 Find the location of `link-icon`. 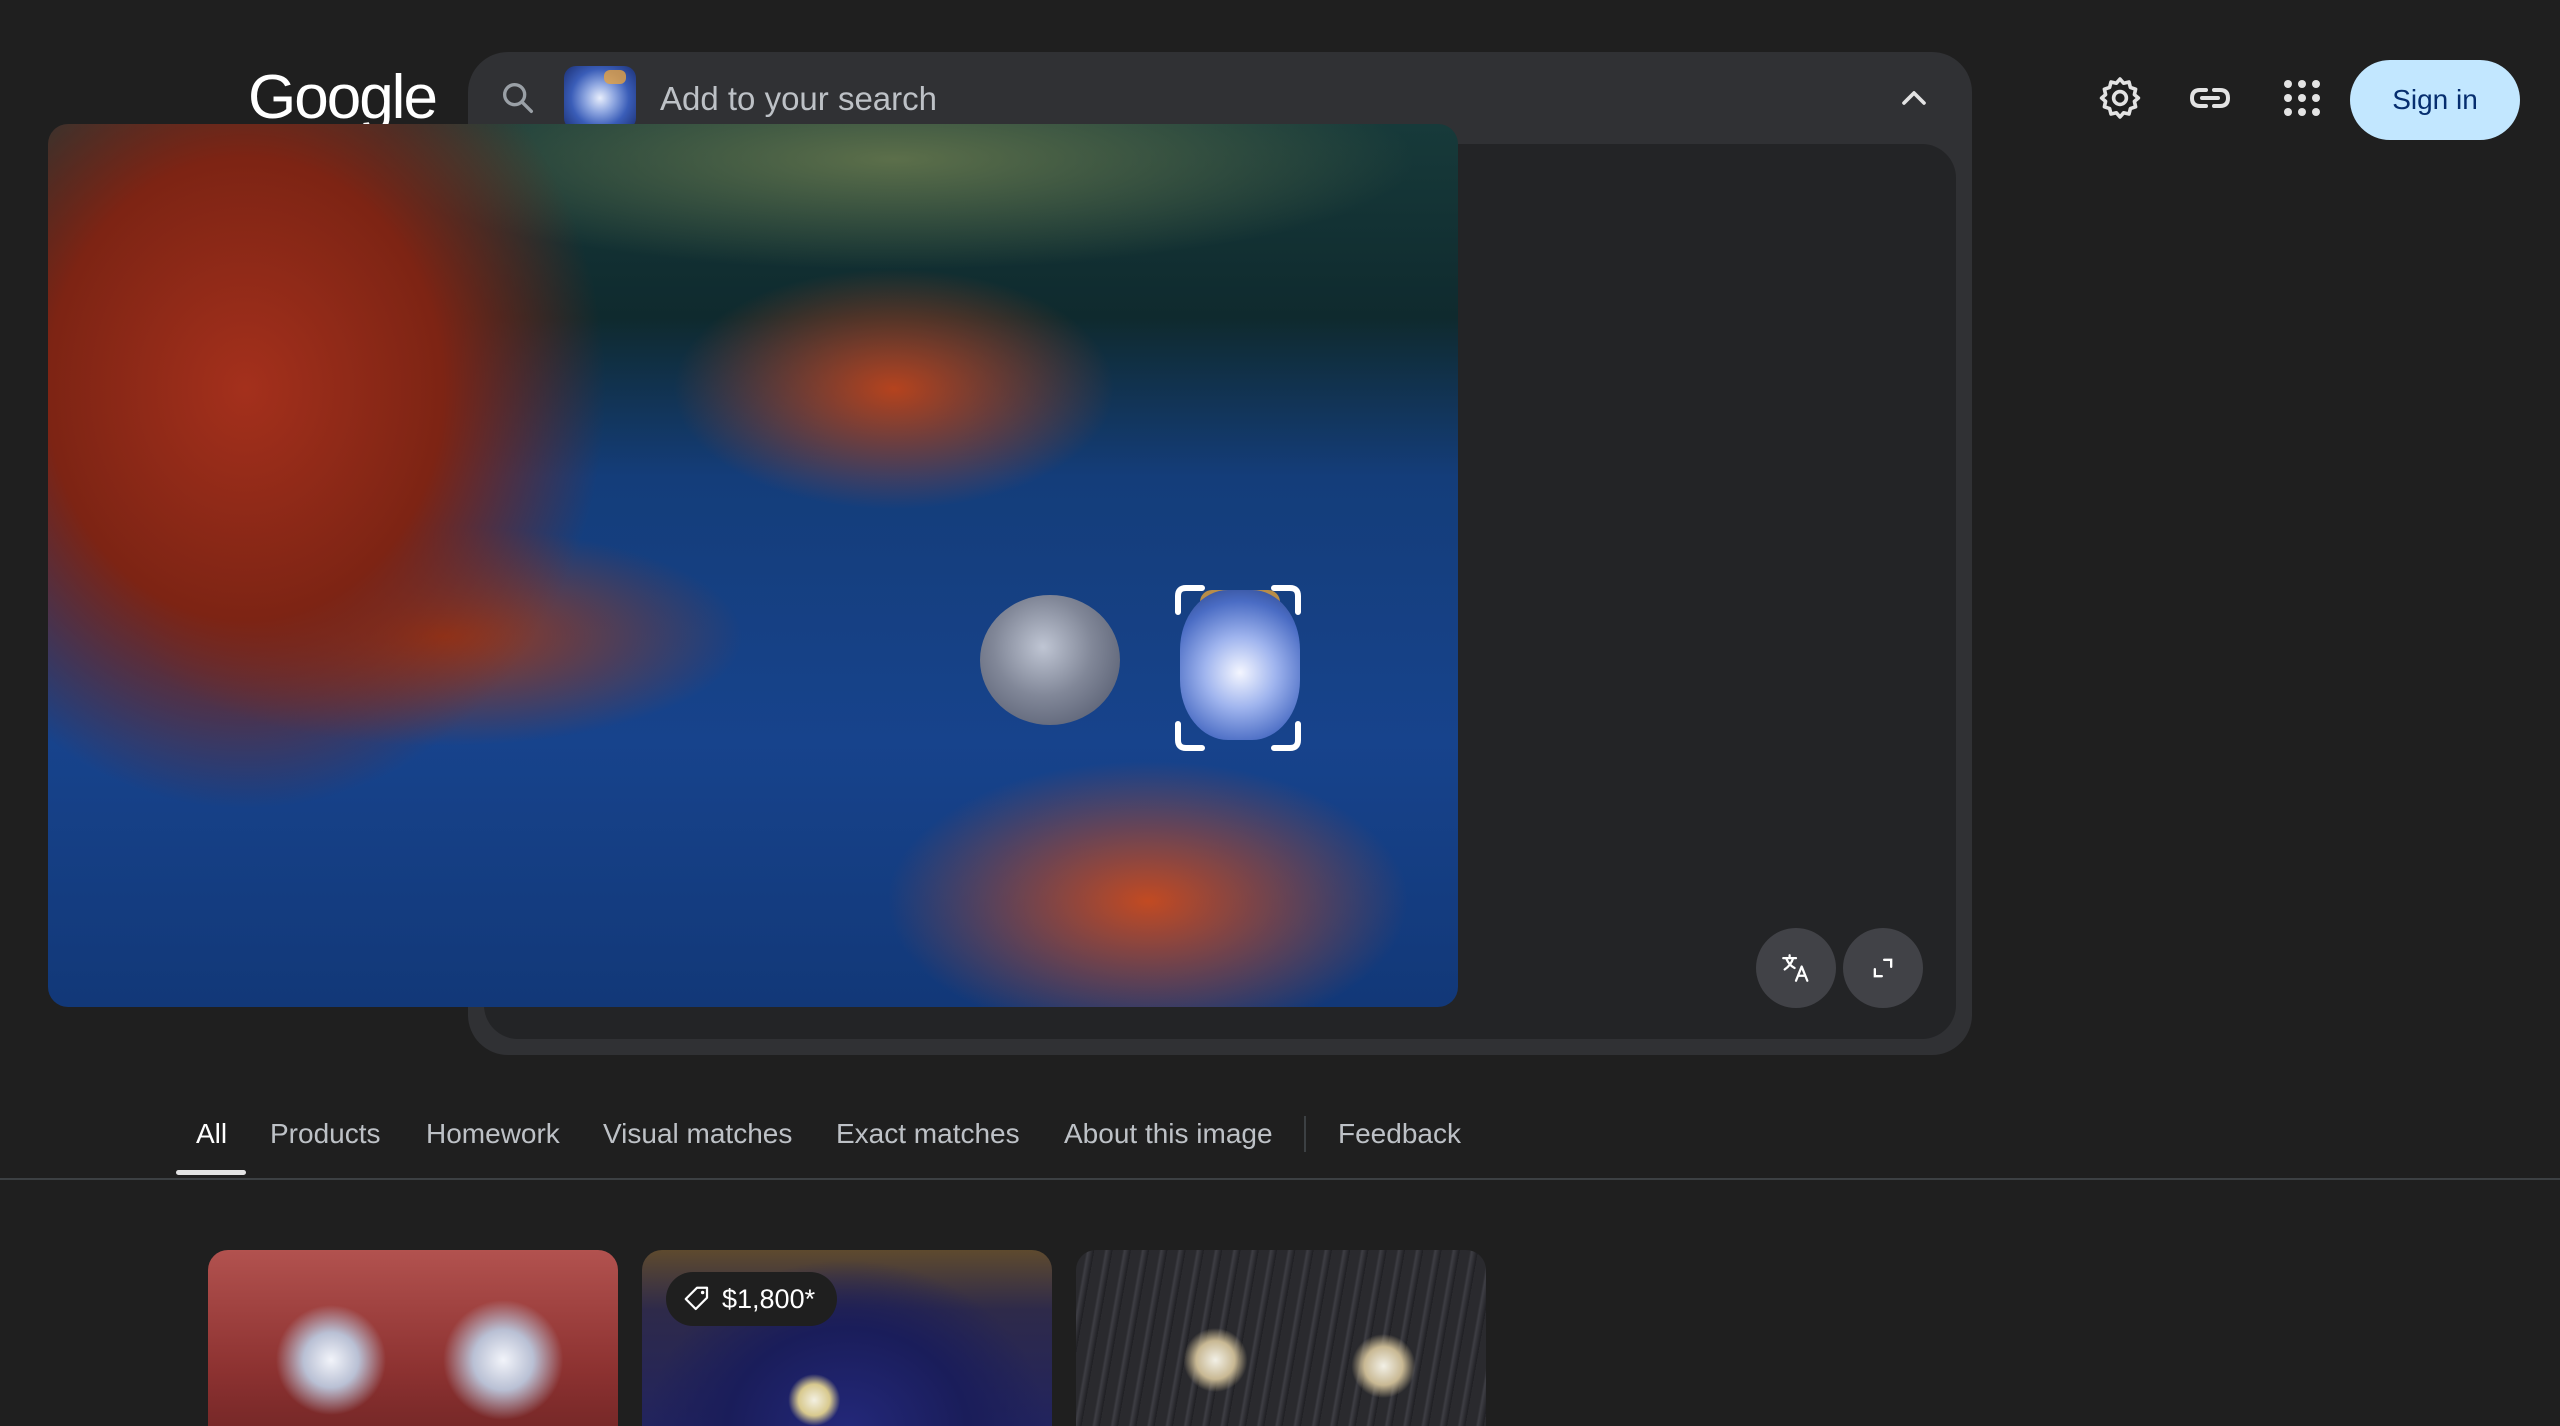

link-icon is located at coordinates (2210, 98).